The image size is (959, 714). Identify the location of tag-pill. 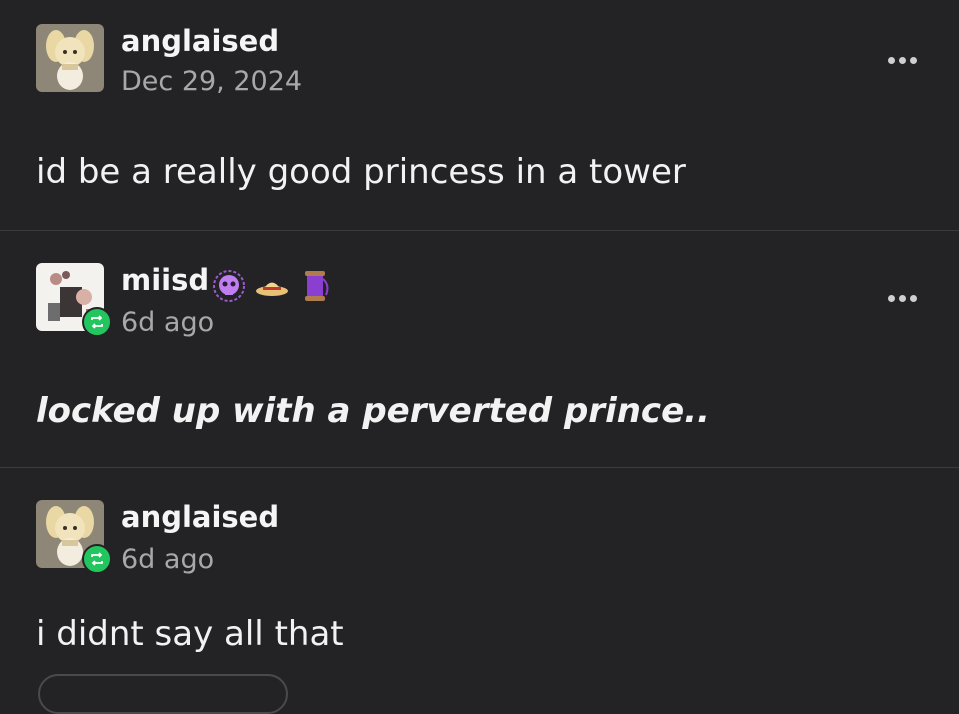
(163, 694).